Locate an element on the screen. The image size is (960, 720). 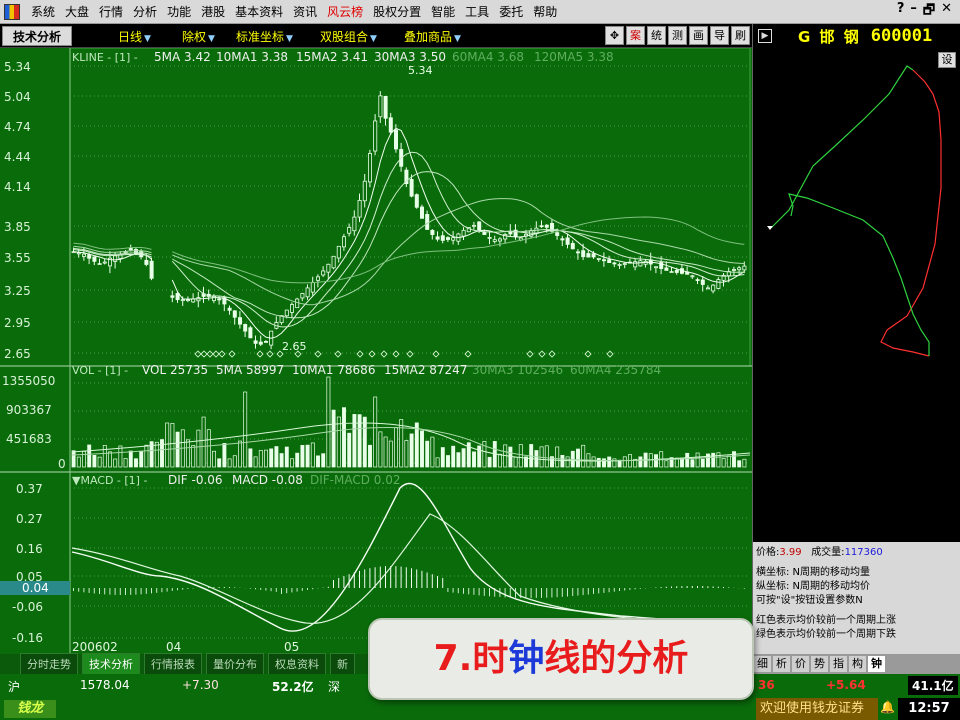
period-dropdown: 日线 ▼ is located at coordinates (134, 36).